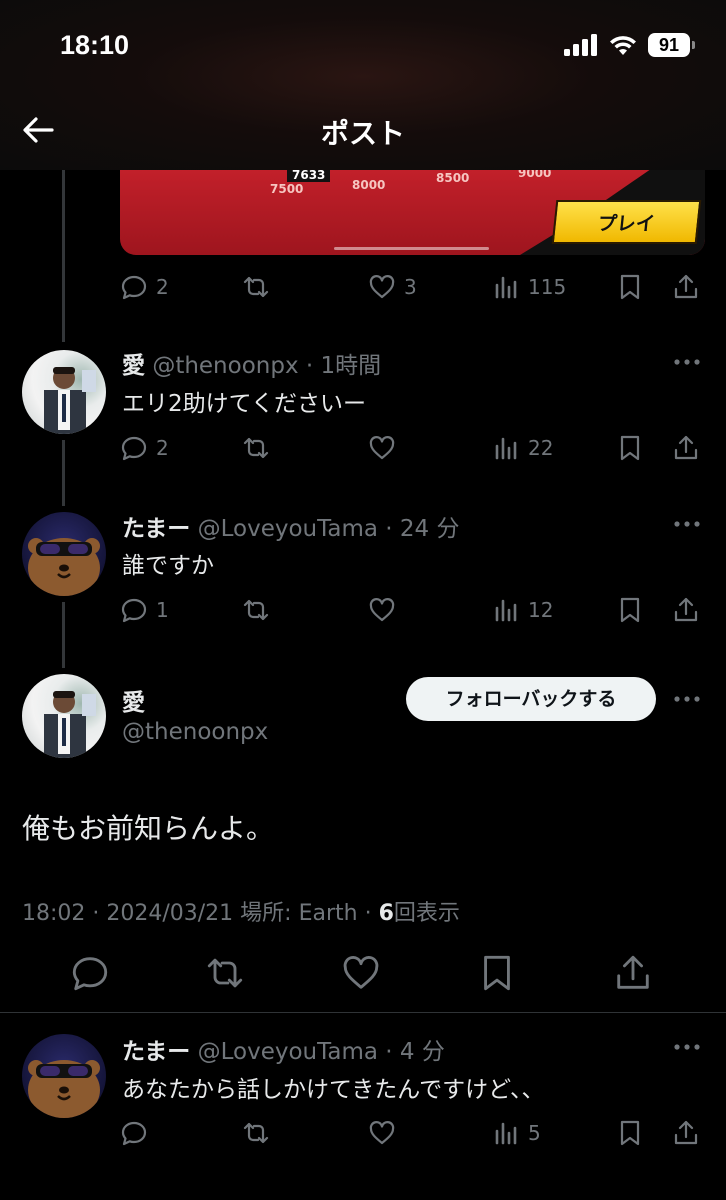 This screenshot has width=726, height=1200. What do you see at coordinates (133, 366) in the screenshot?
I see `author-name: 愛` at bounding box center [133, 366].